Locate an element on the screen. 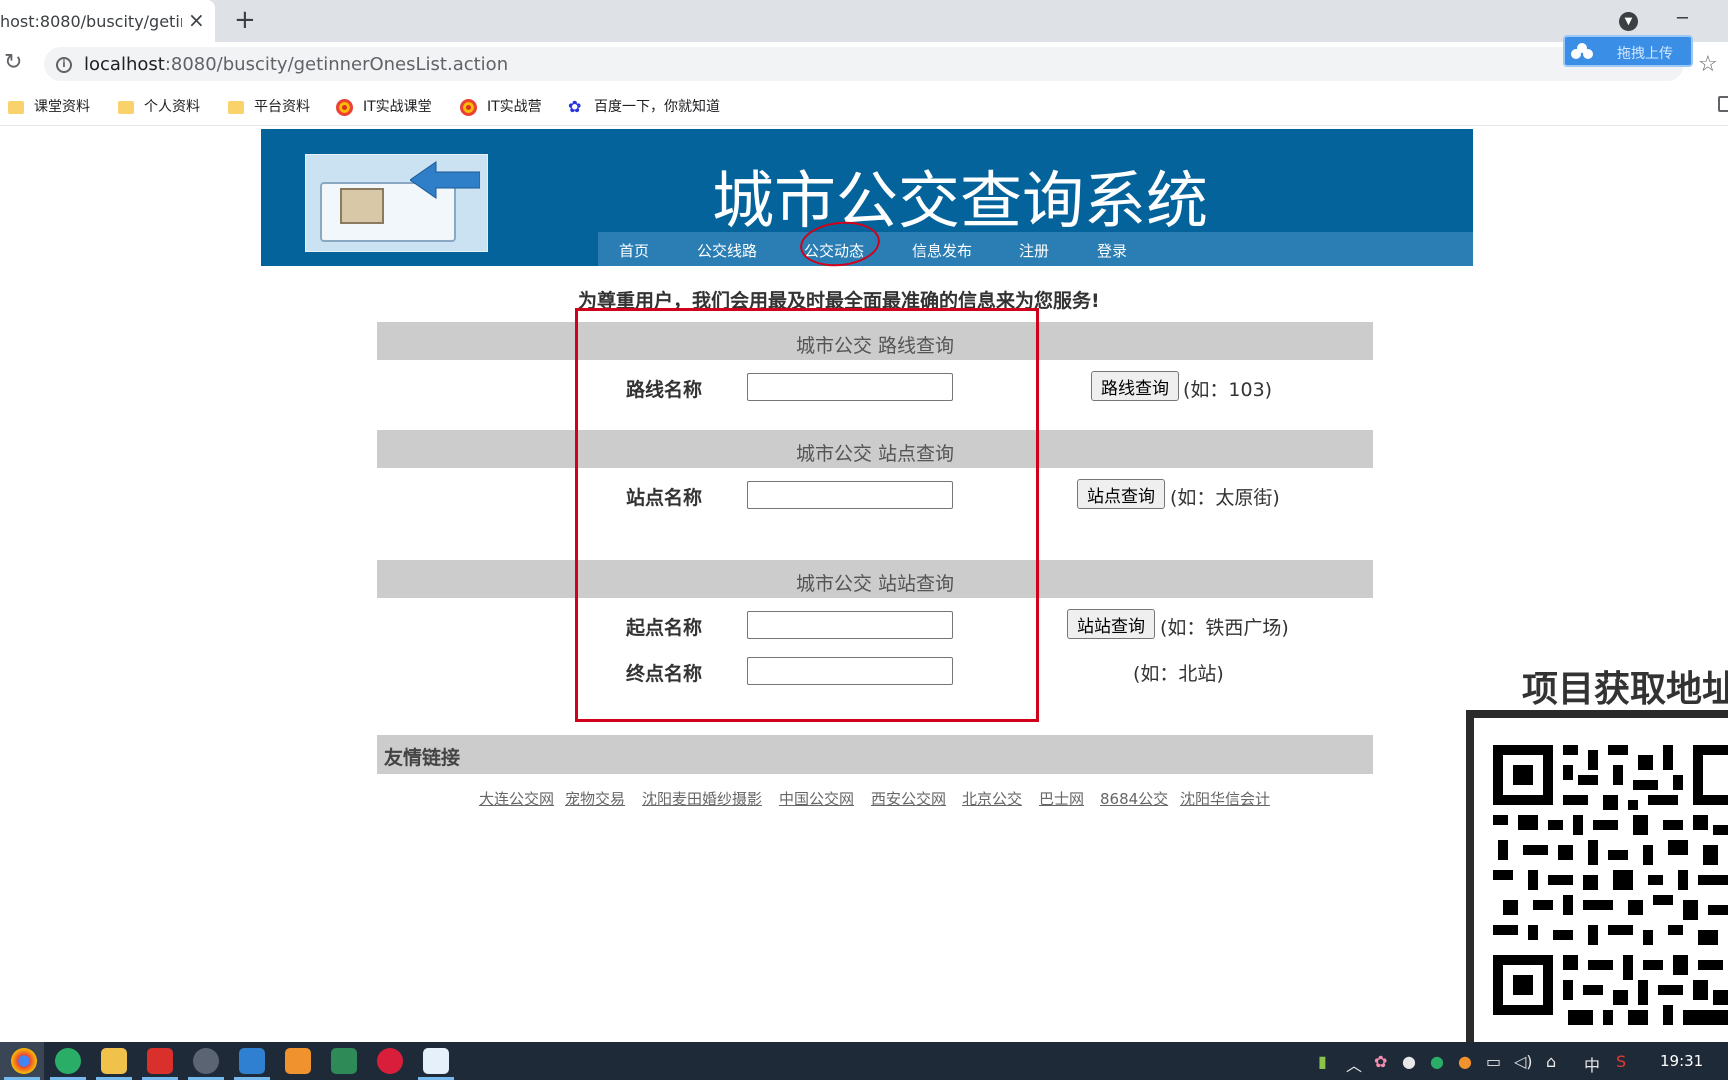  battery-tray-icon: ▮ is located at coordinates (1322, 1061).